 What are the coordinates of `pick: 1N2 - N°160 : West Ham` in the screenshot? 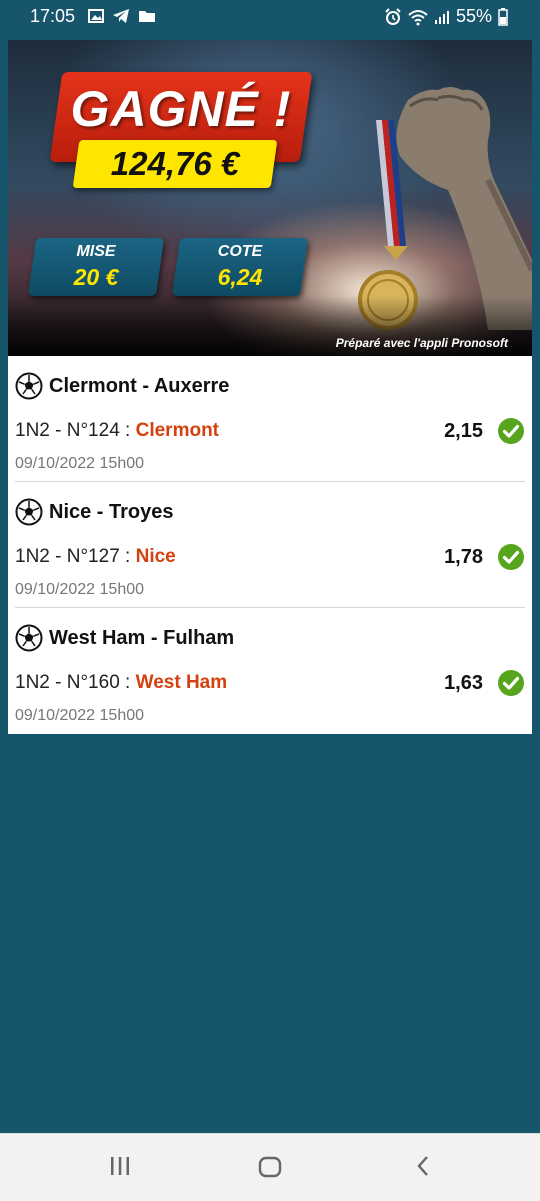 It's located at (121, 683).